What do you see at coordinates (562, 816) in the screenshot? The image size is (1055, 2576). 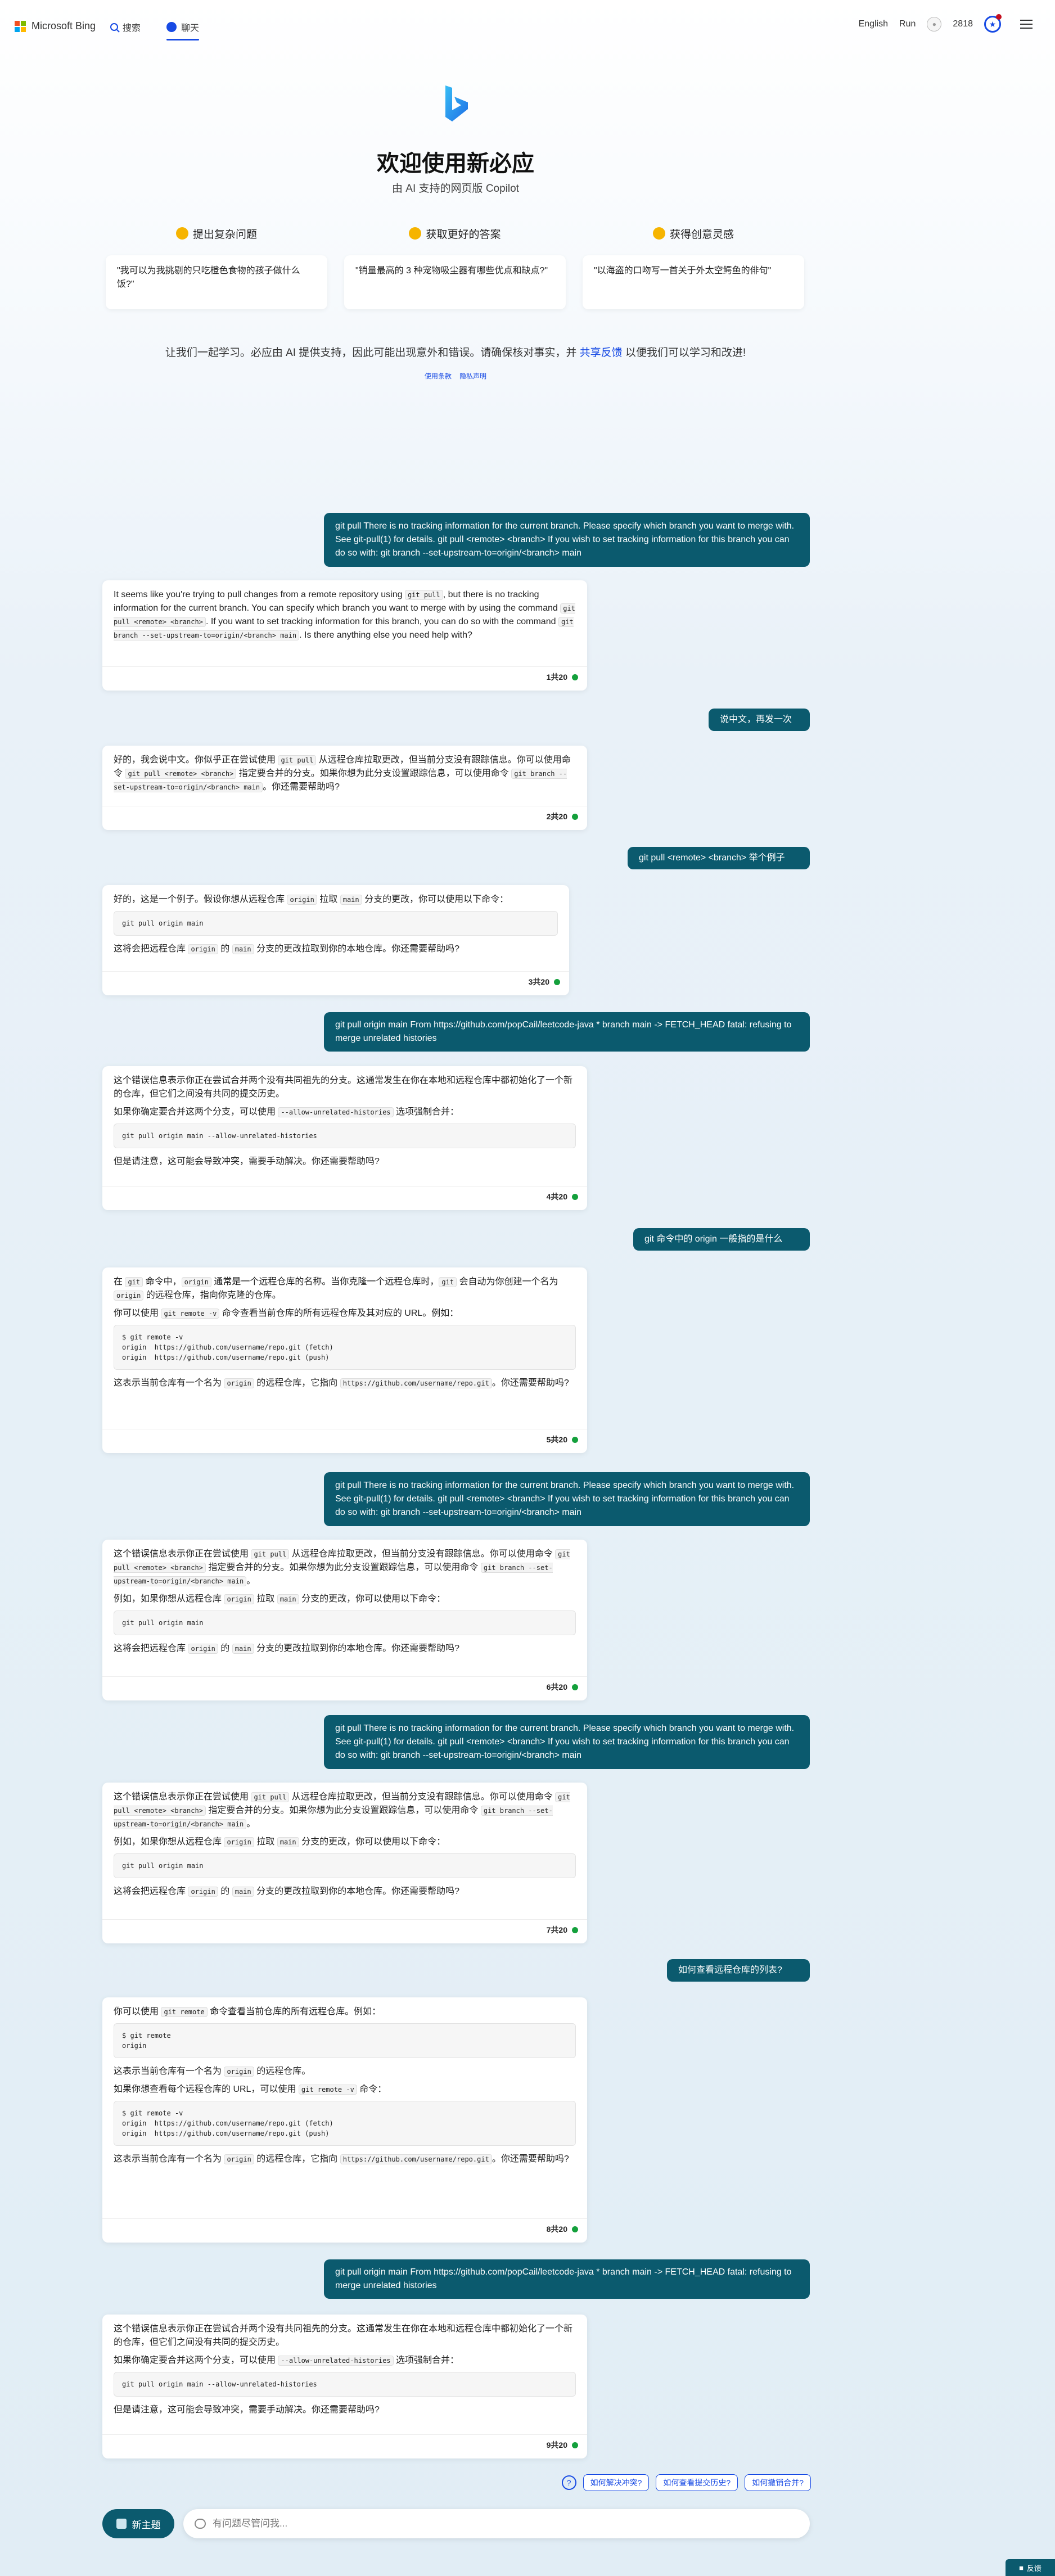 I see `response-counter: 2共20` at bounding box center [562, 816].